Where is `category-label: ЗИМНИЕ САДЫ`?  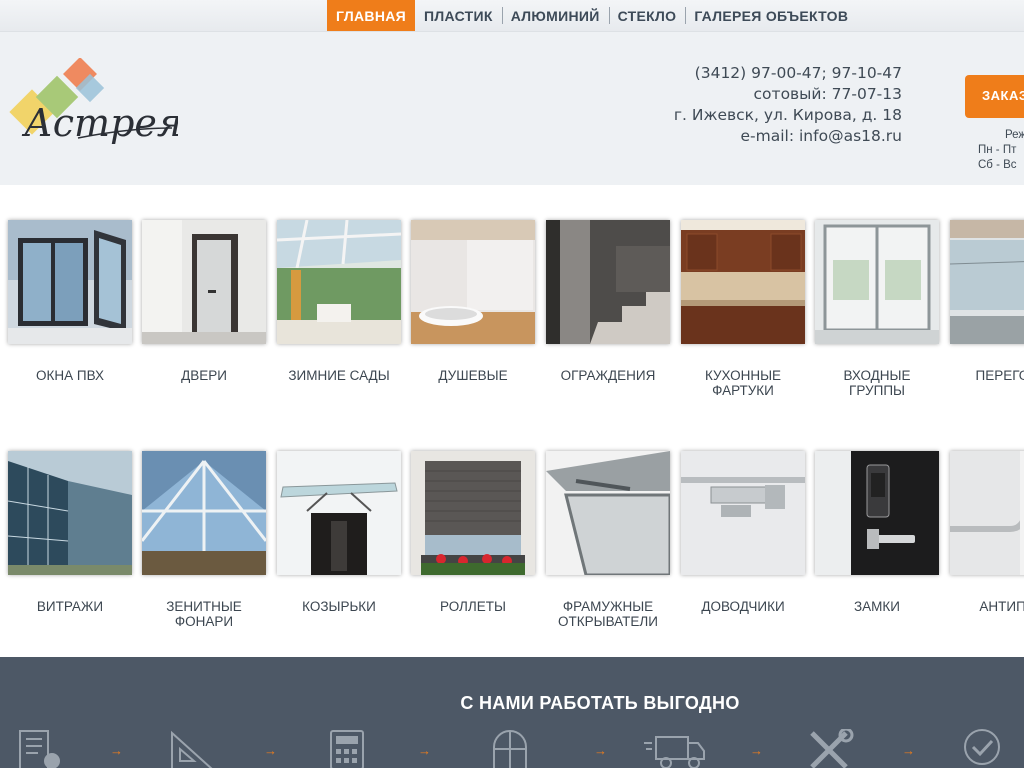 category-label: ЗИМНИЕ САДЫ is located at coordinates (339, 375).